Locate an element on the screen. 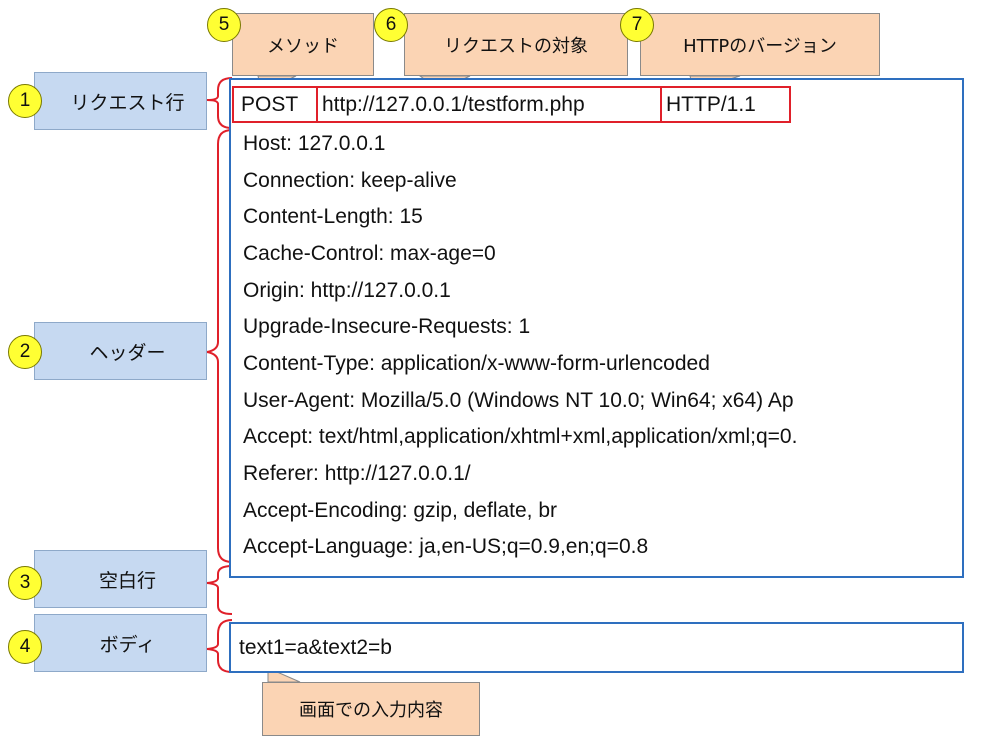 The height and width of the screenshot is (741, 981). request-body-text: text1=a&text2=b is located at coordinates (315, 647).